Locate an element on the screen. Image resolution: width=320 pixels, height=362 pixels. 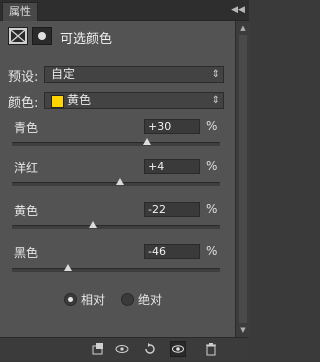
view-previous-state-icon is located at coordinates (122, 349).